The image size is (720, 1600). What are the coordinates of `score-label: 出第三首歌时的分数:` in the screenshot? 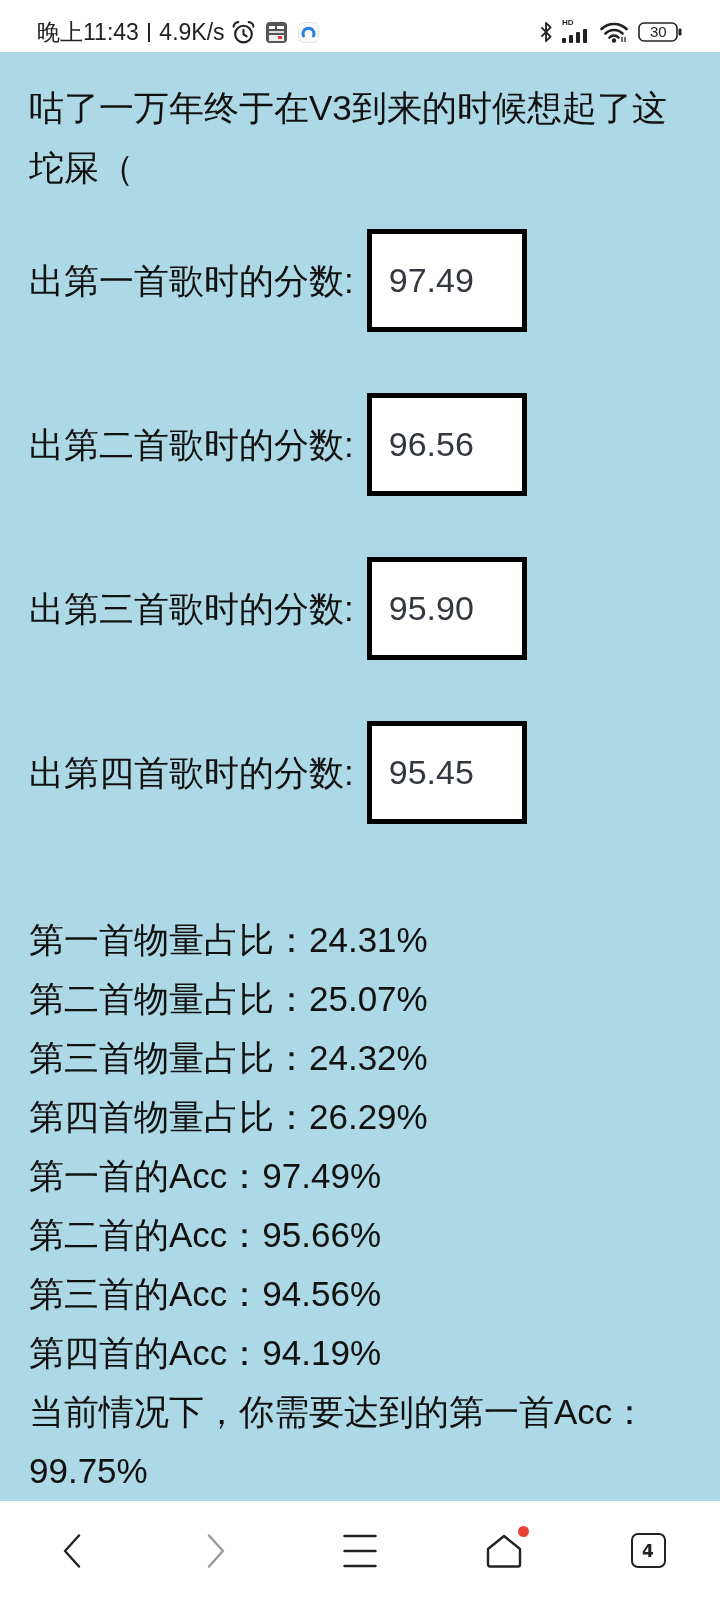 It's located at (191, 608).